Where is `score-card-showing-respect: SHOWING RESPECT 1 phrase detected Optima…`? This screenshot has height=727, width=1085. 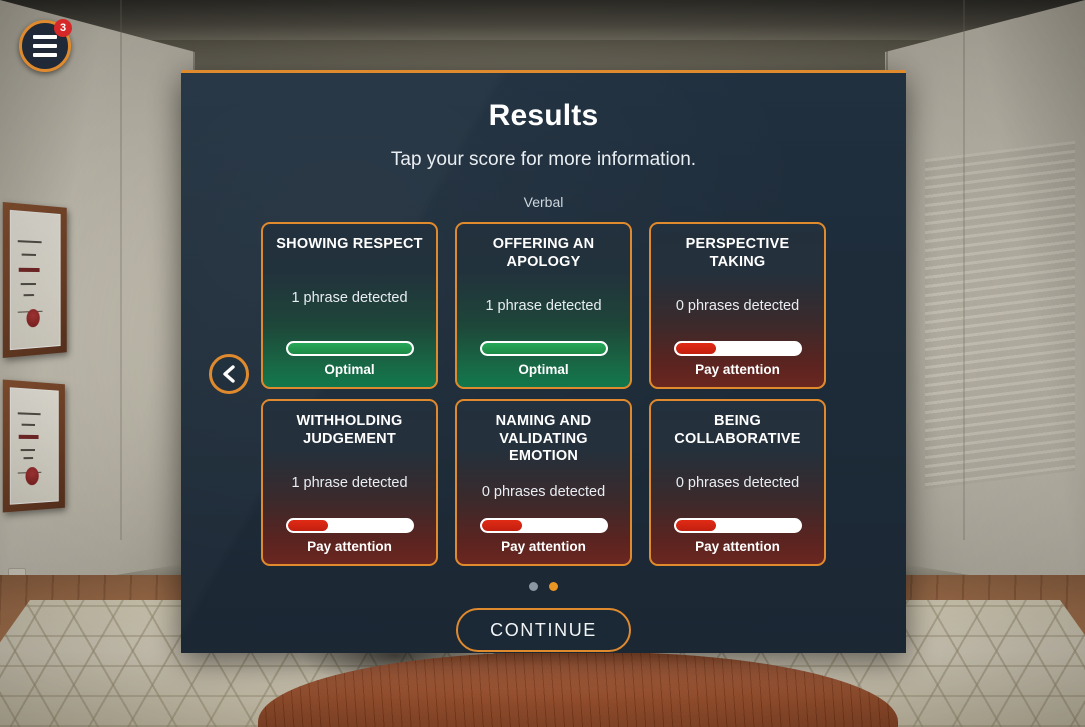
score-card-showing-respect: SHOWING RESPECT 1 phrase detected Optima… is located at coordinates (349, 305).